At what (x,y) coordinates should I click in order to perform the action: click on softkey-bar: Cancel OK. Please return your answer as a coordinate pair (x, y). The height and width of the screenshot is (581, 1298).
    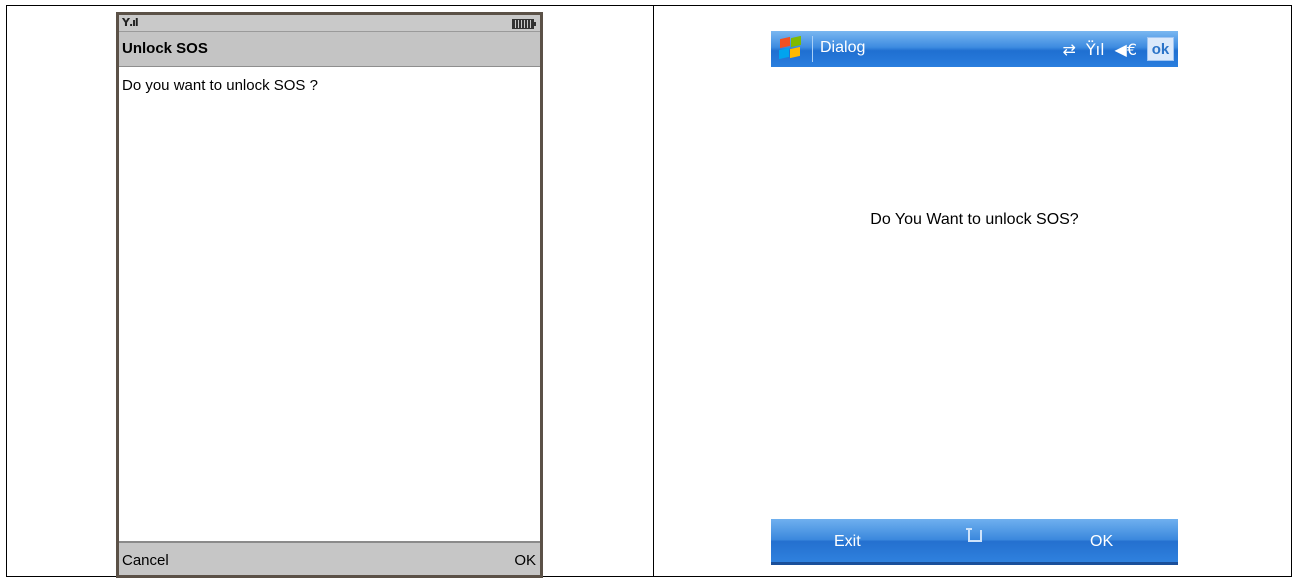
    Looking at the image, I should click on (329, 558).